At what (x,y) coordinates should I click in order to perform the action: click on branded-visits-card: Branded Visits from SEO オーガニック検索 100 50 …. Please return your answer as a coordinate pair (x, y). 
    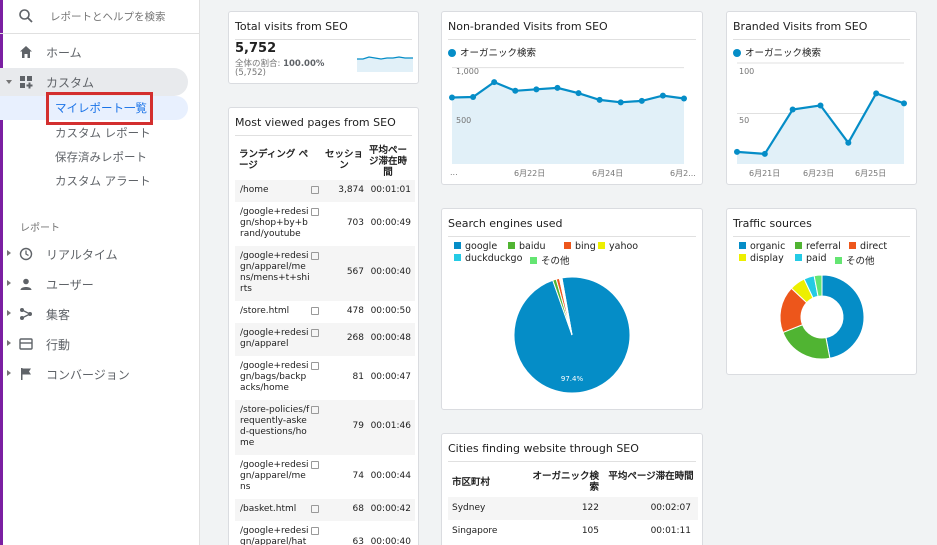
    Looking at the image, I should click on (821, 98).